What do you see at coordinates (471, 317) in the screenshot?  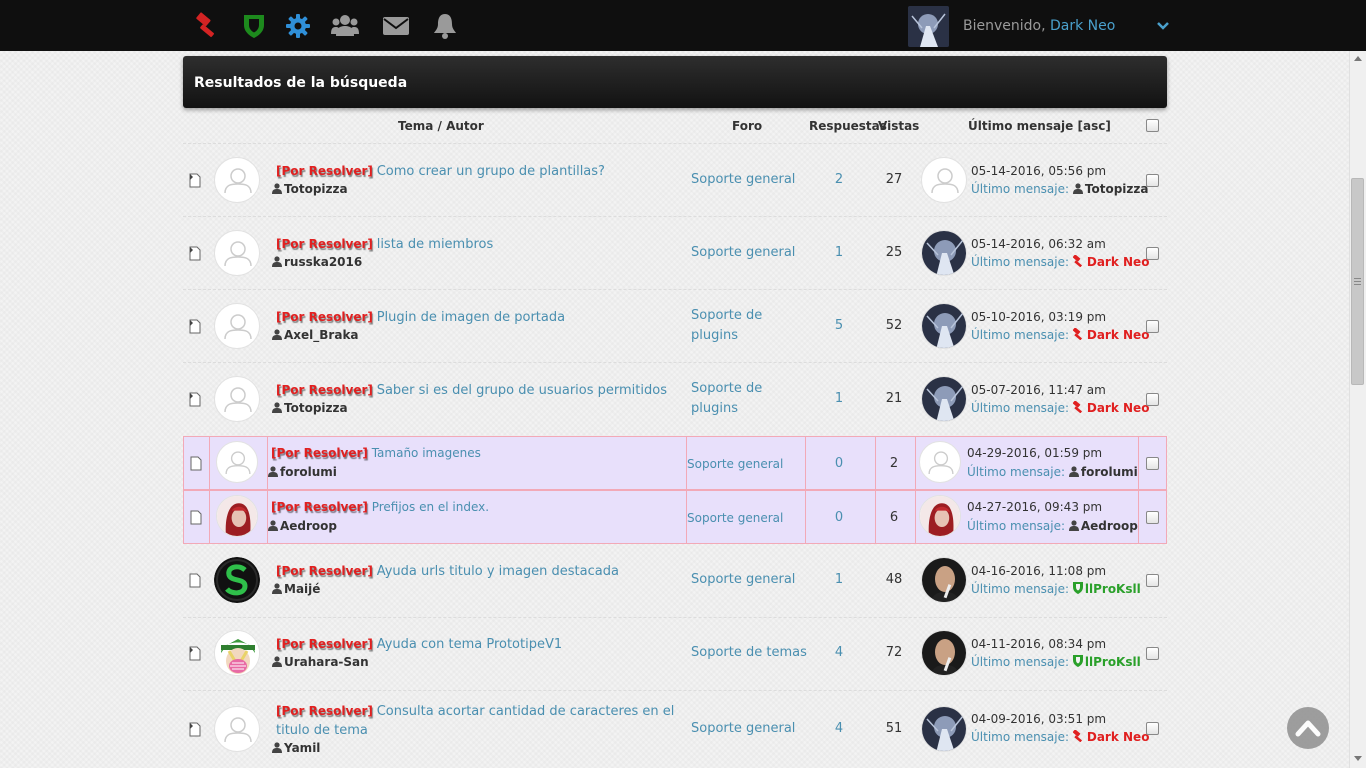 I see `thread-title-link: Plugin de imagen de portada` at bounding box center [471, 317].